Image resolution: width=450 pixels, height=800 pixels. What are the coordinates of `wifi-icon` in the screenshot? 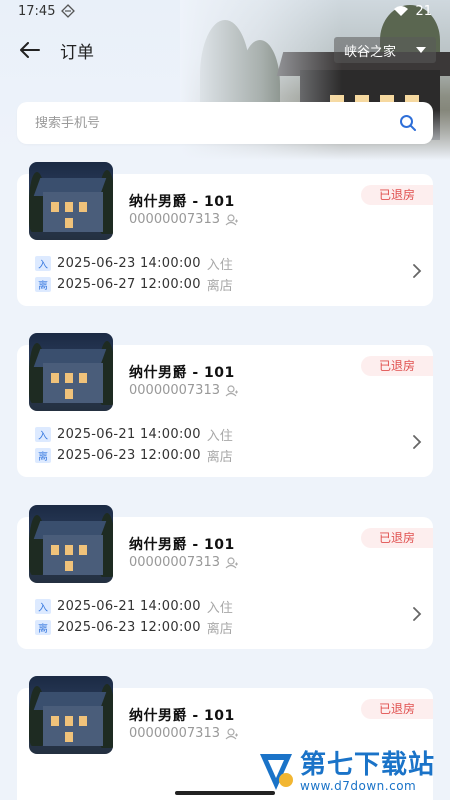 It's located at (401, 11).